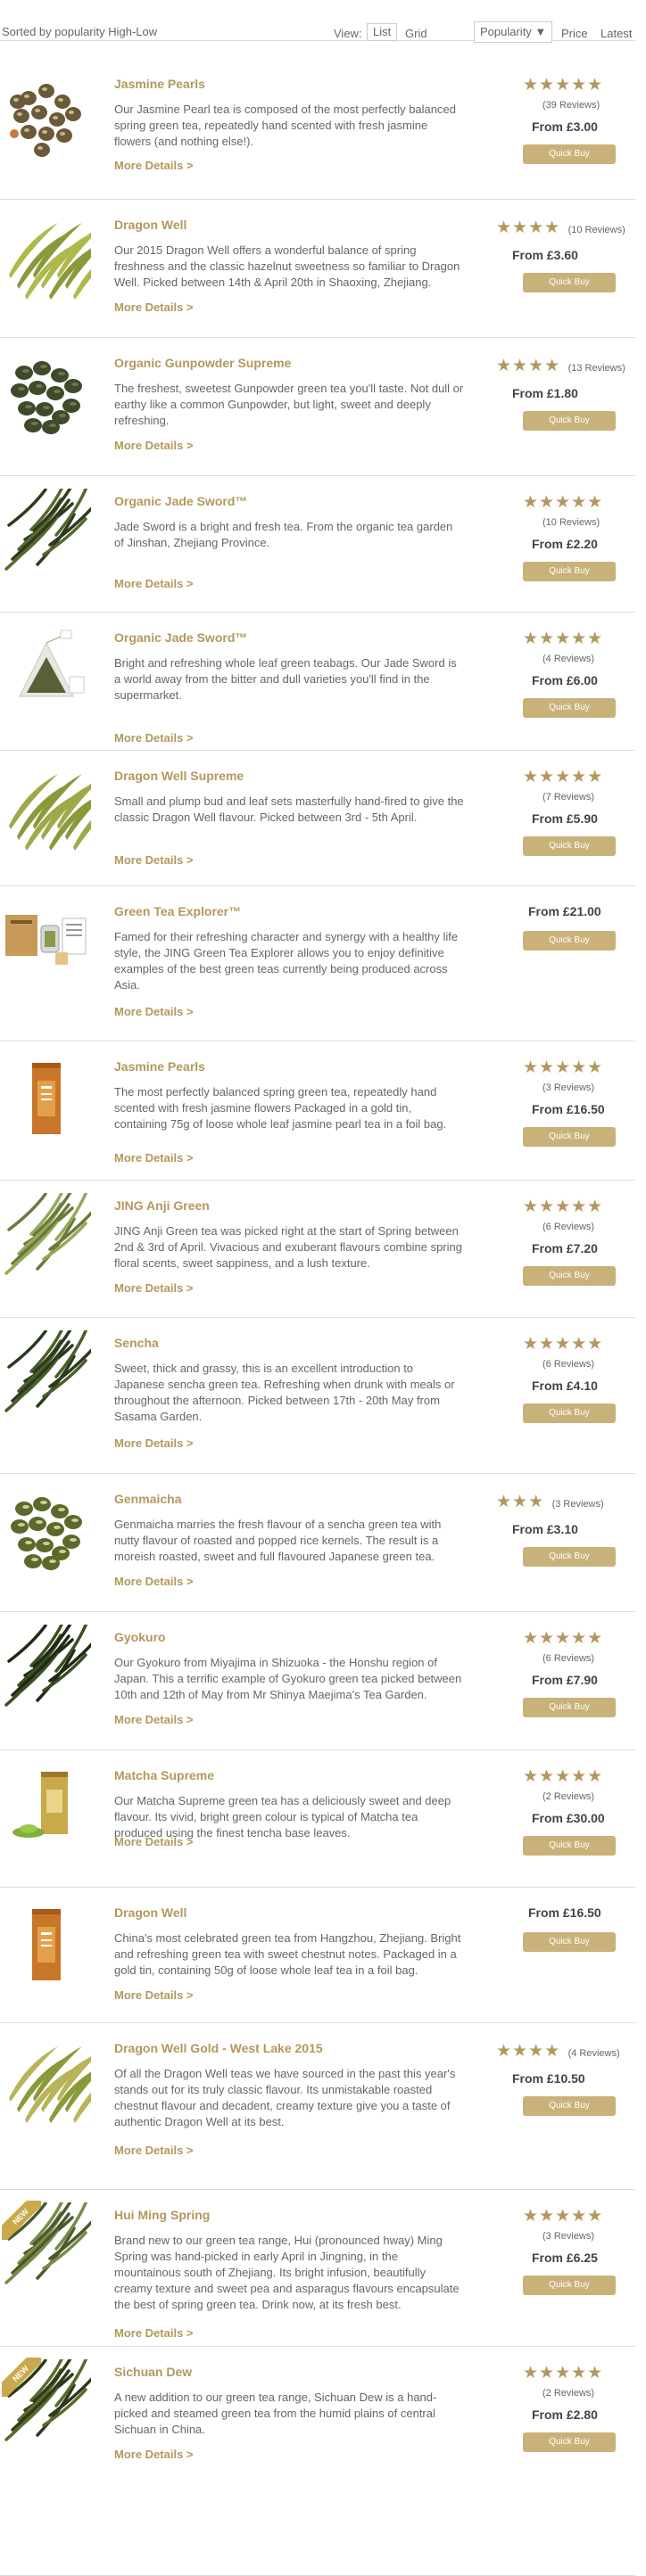  I want to click on anji-green-image, so click(50, 1235).